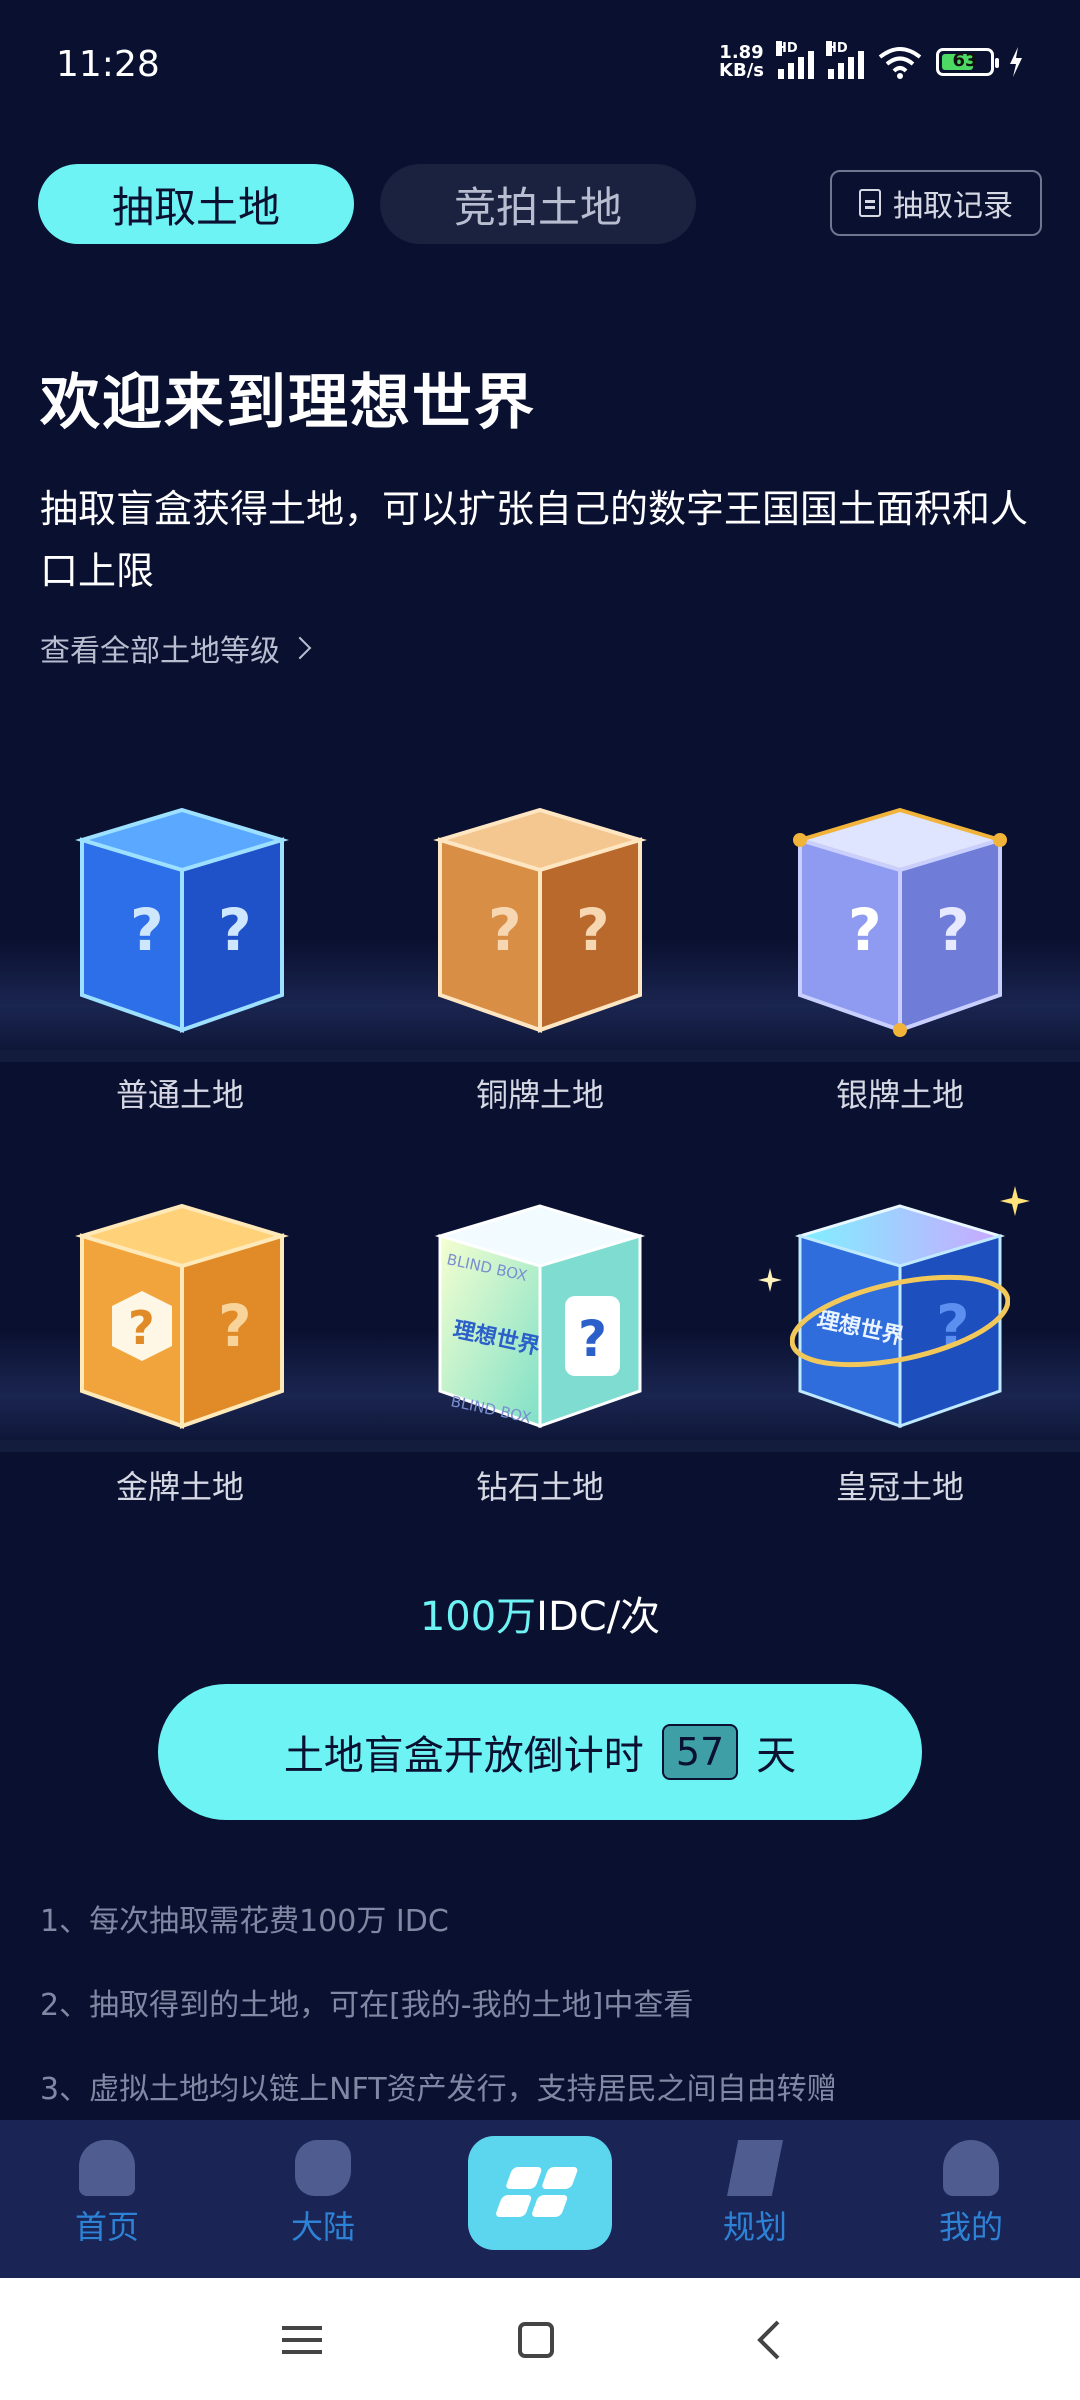  What do you see at coordinates (182, 1316) in the screenshot?
I see `gold-mystery-box-icon: ? ?` at bounding box center [182, 1316].